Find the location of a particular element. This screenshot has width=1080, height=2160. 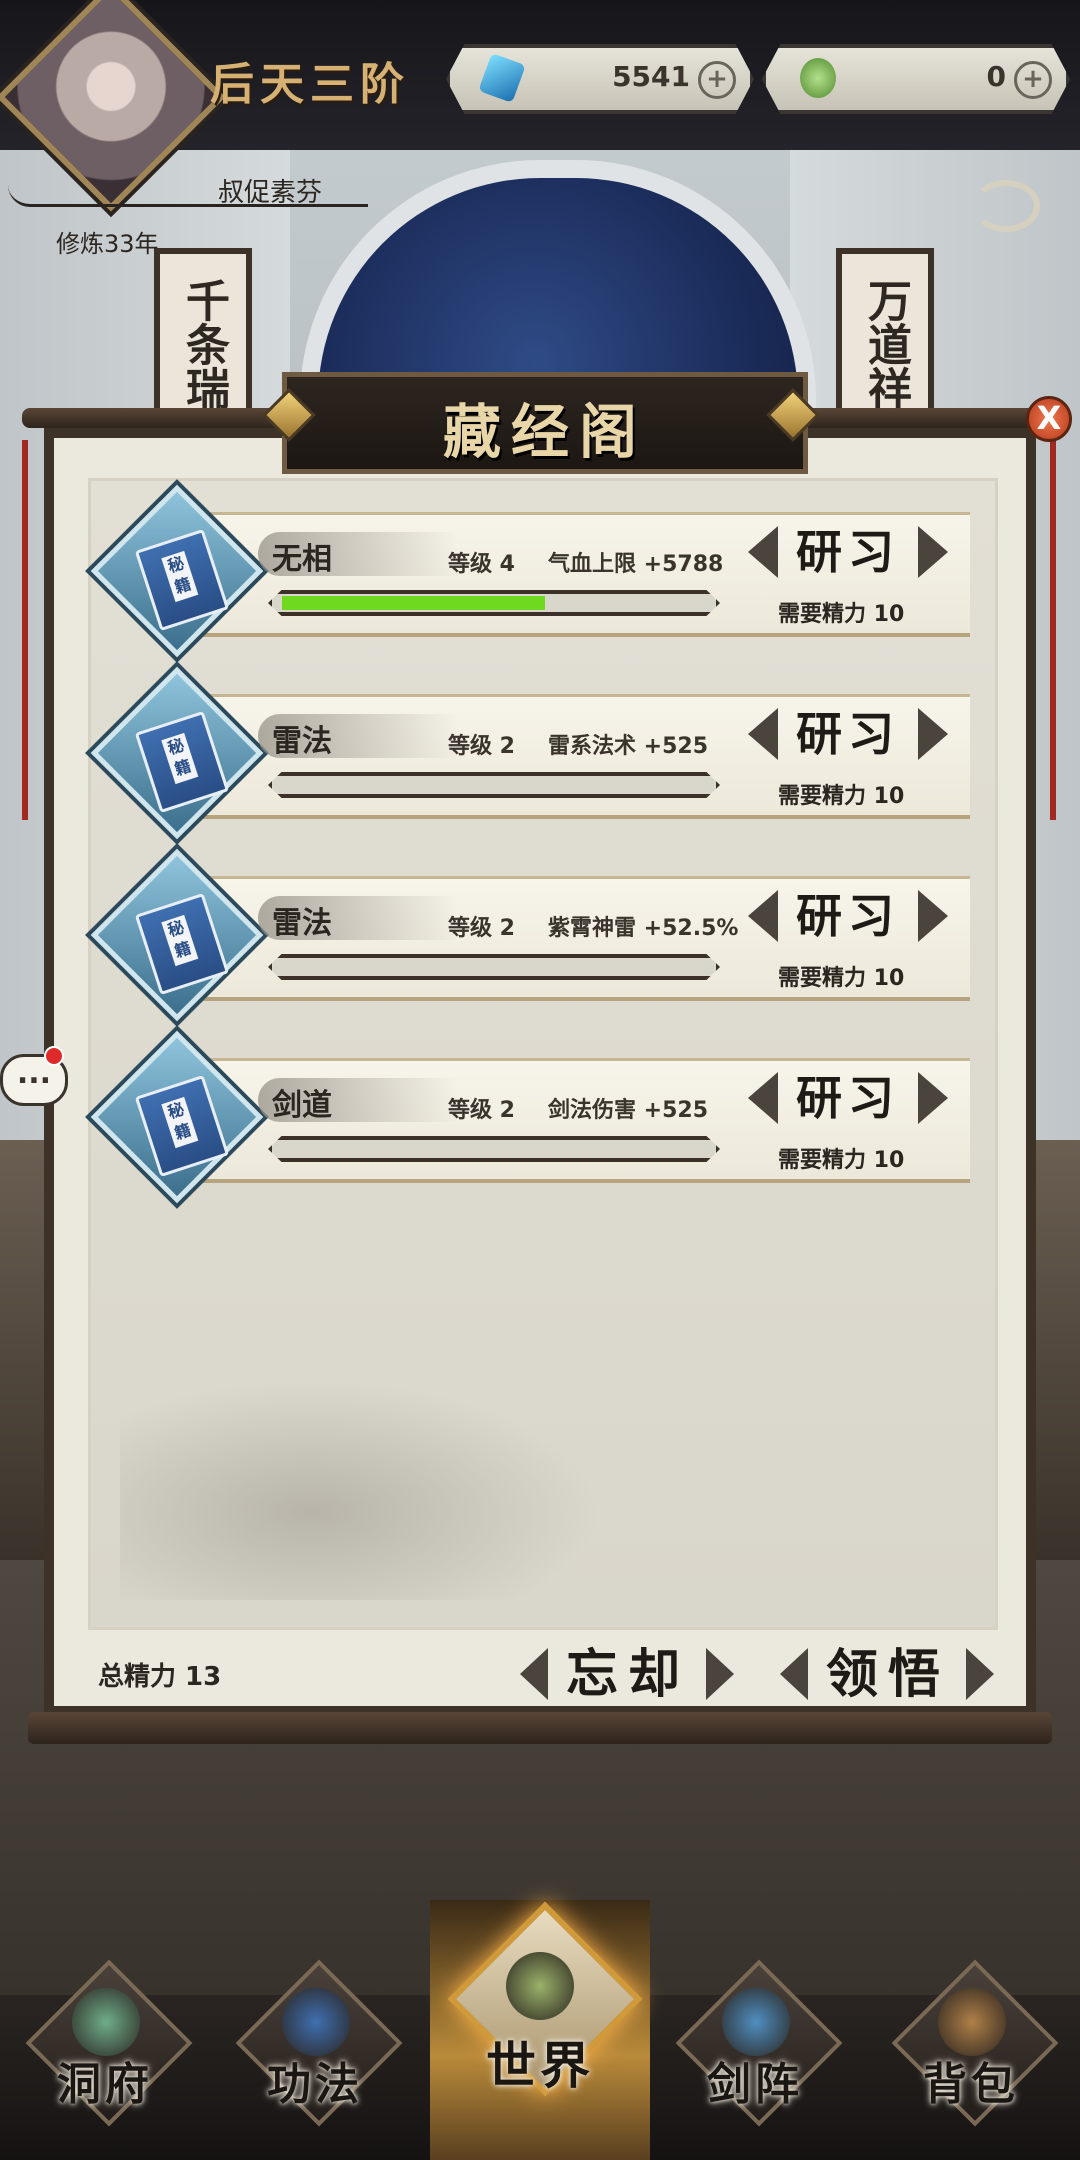

spirit-stone-icon is located at coordinates (502, 78).